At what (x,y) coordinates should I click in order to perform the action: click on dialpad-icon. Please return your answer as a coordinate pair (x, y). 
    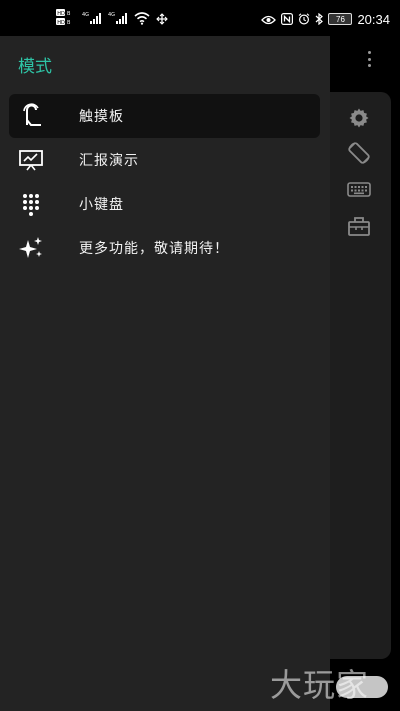
    Looking at the image, I should click on (31, 204).